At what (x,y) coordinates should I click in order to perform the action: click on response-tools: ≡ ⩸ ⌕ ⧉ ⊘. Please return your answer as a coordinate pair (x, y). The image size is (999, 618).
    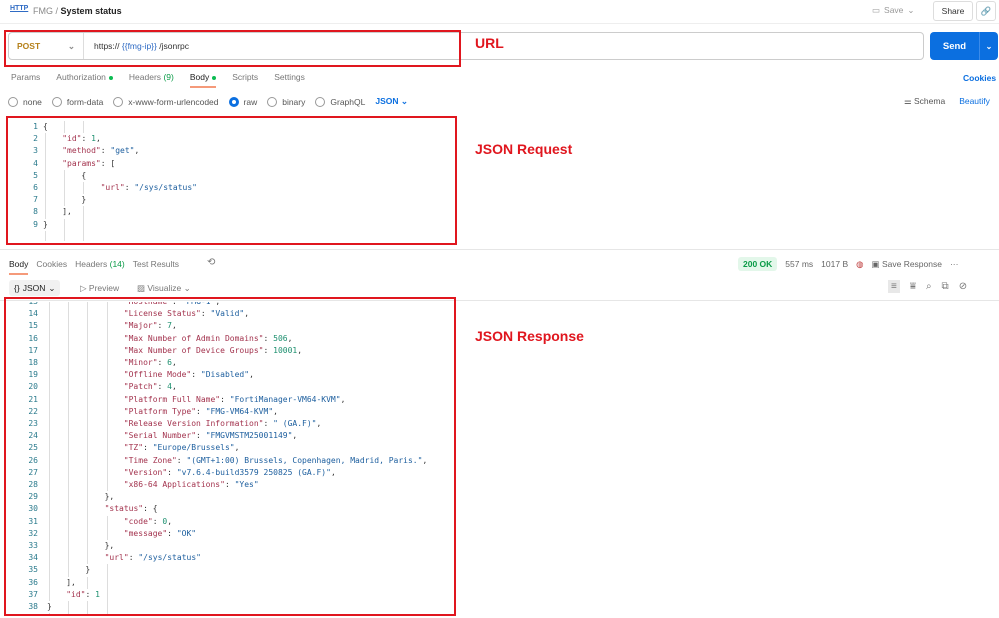
    Looking at the image, I should click on (927, 286).